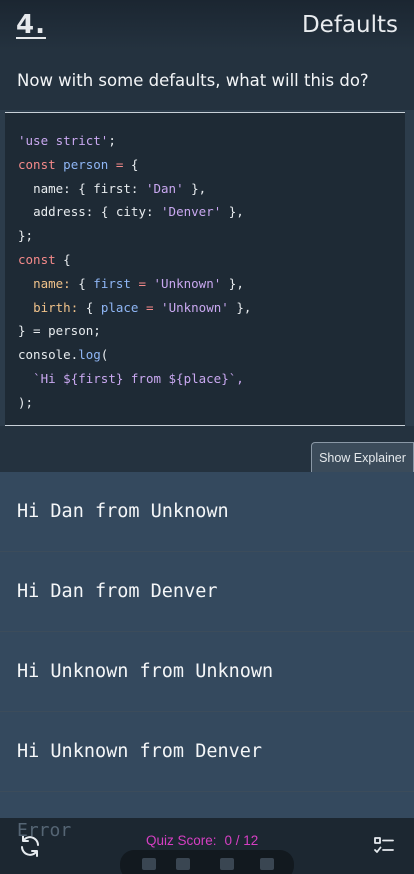 This screenshot has width=414, height=874. I want to click on code-line-6: const {, so click(44, 259).